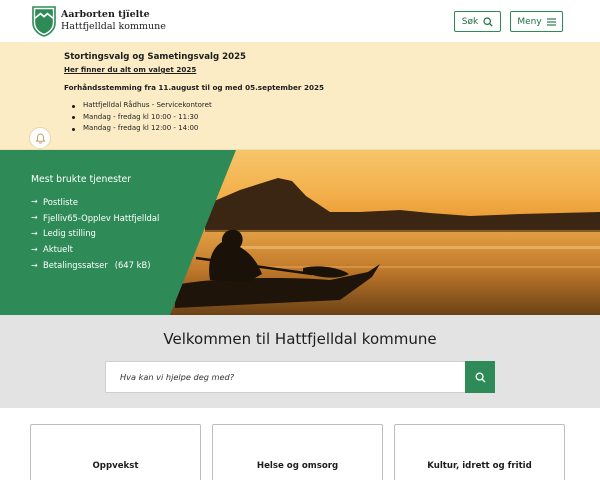 The width and height of the screenshot is (600, 480). Describe the element at coordinates (479, 452) in the screenshot. I see `category-card-kultur-idrett-fritid: Kultur, idrett og fritid` at that location.